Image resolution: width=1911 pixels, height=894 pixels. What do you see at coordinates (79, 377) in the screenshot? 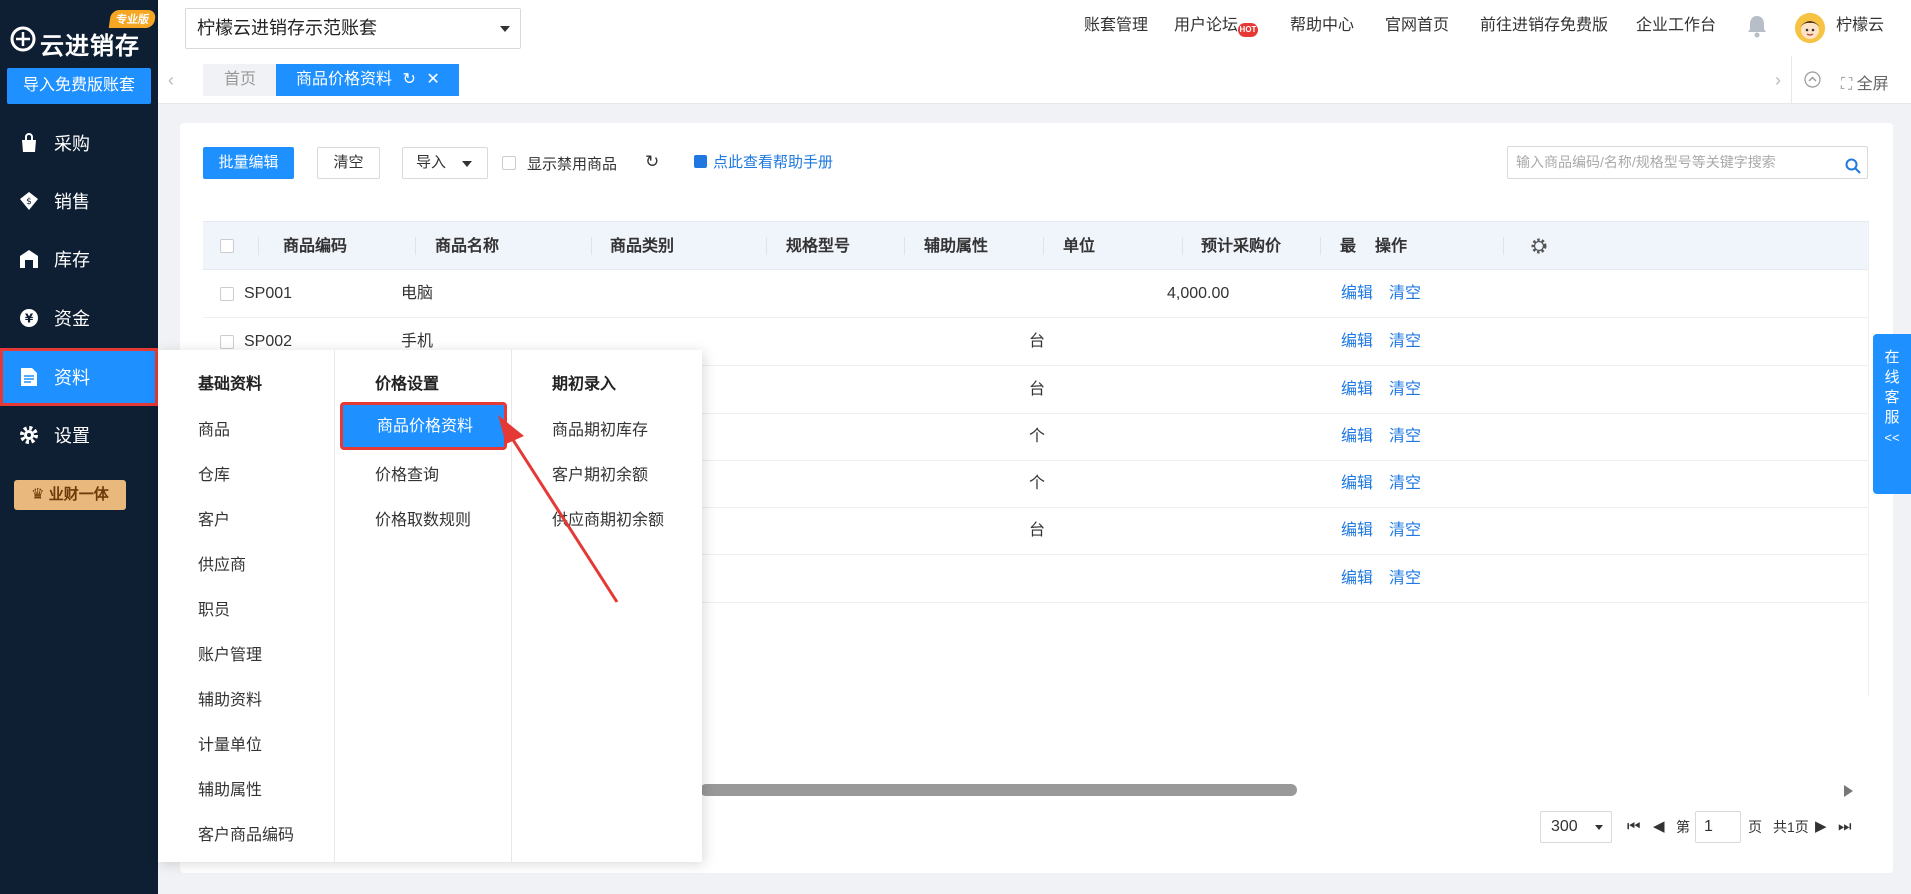
I see `sidebar-item-data: 资料` at bounding box center [79, 377].